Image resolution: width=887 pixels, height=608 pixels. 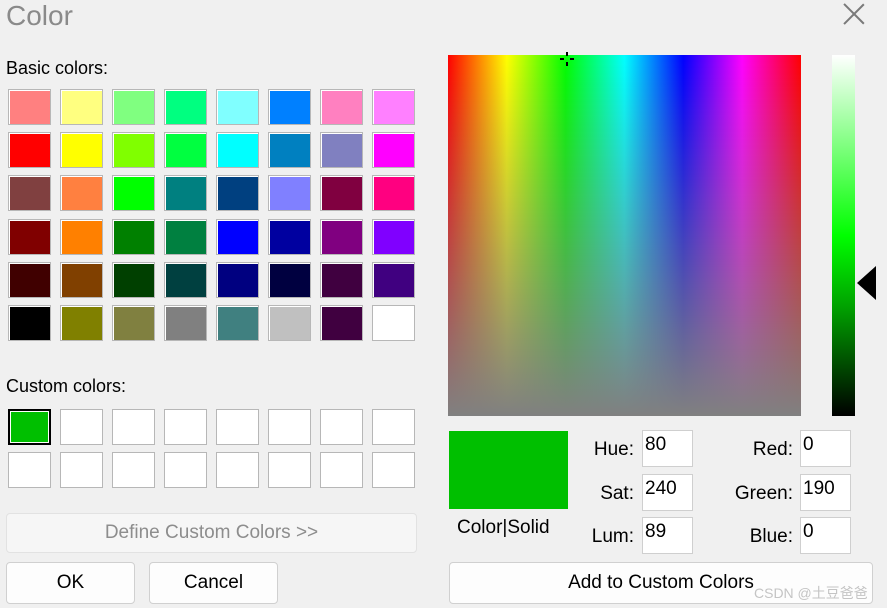 I want to click on custom-colors-label: Custom colors:, so click(x=66, y=386).